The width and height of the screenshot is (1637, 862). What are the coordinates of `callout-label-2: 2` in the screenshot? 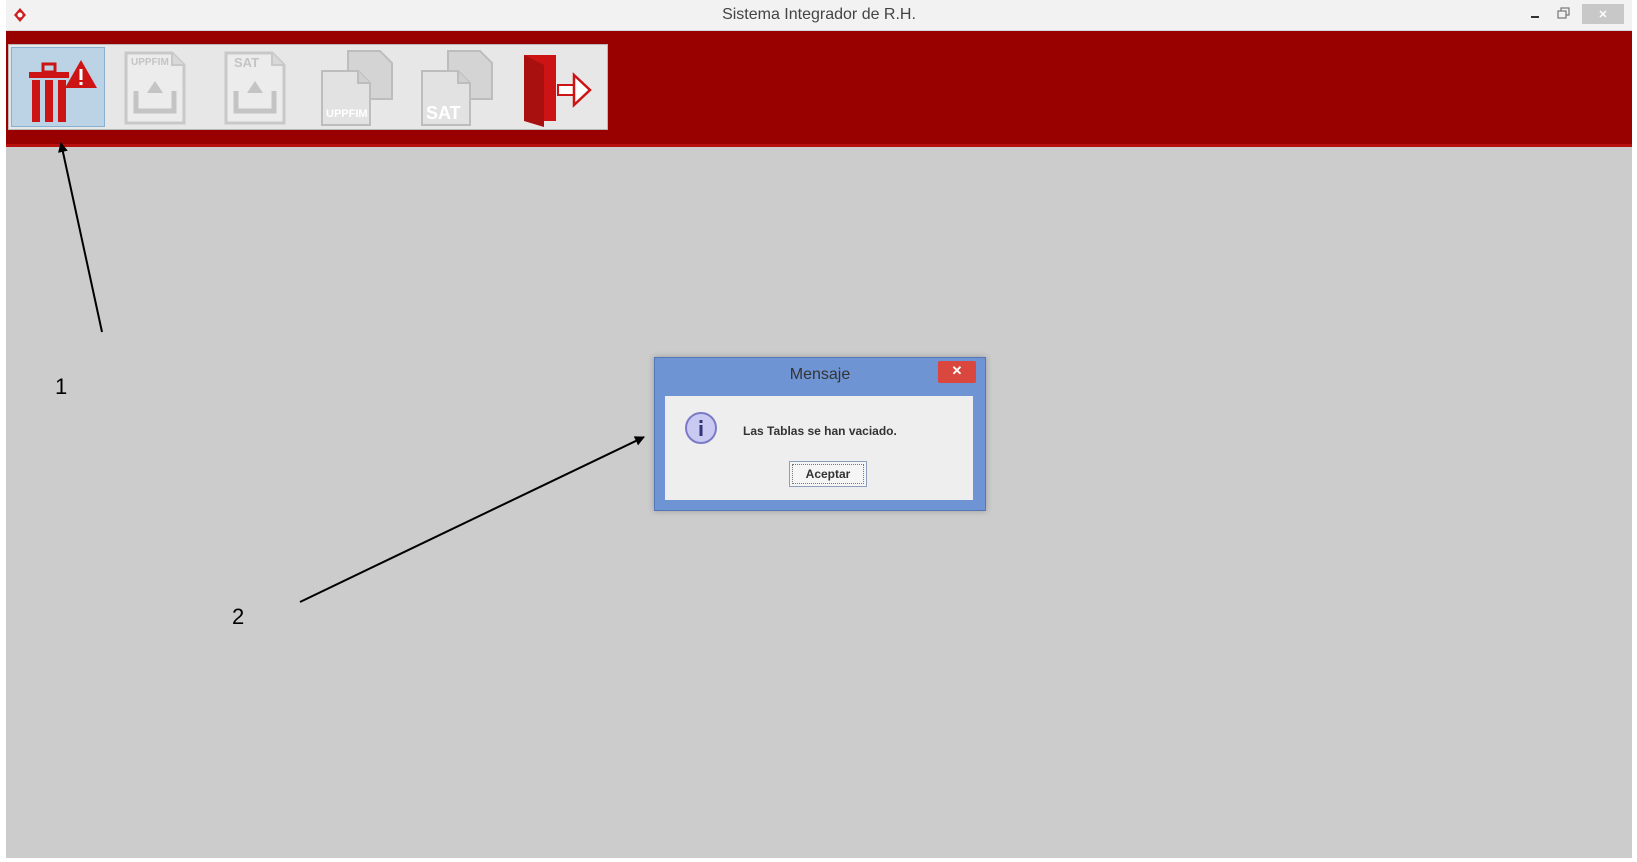 It's located at (238, 616).